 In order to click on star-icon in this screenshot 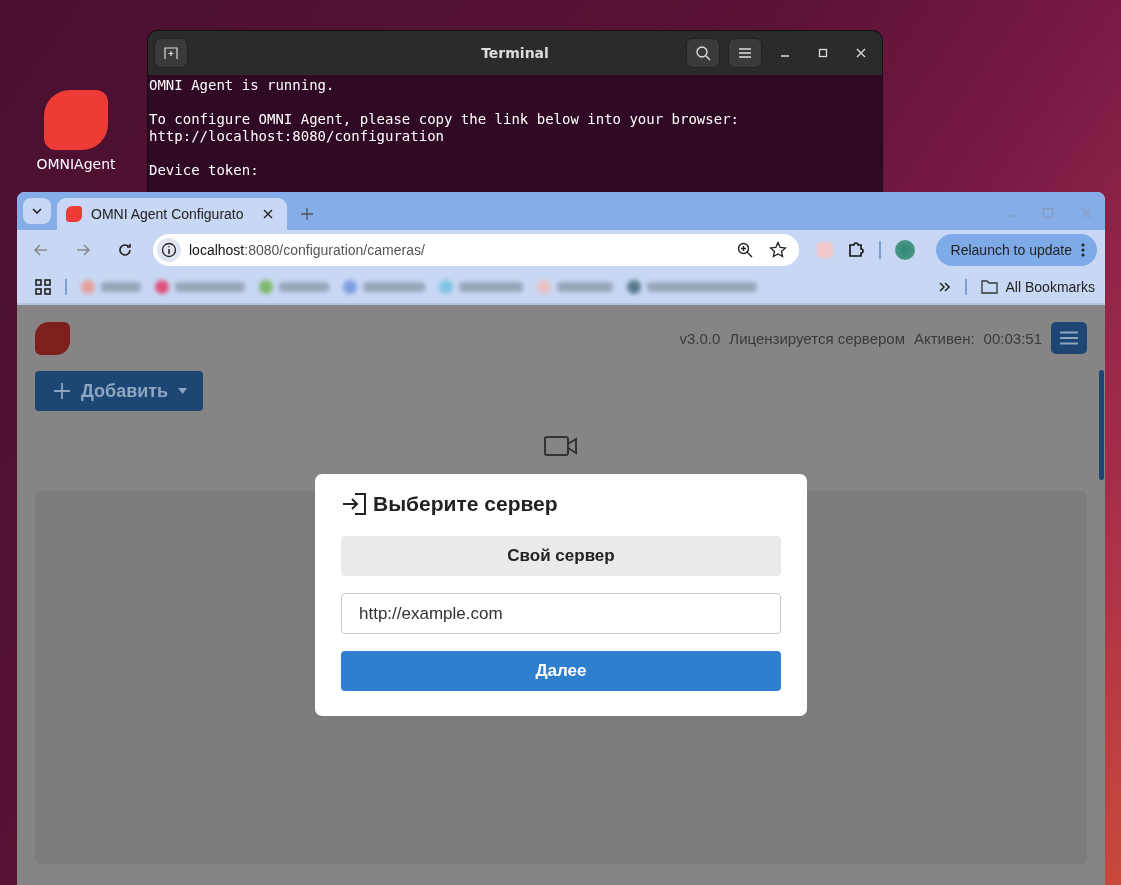, I will do `click(778, 250)`.